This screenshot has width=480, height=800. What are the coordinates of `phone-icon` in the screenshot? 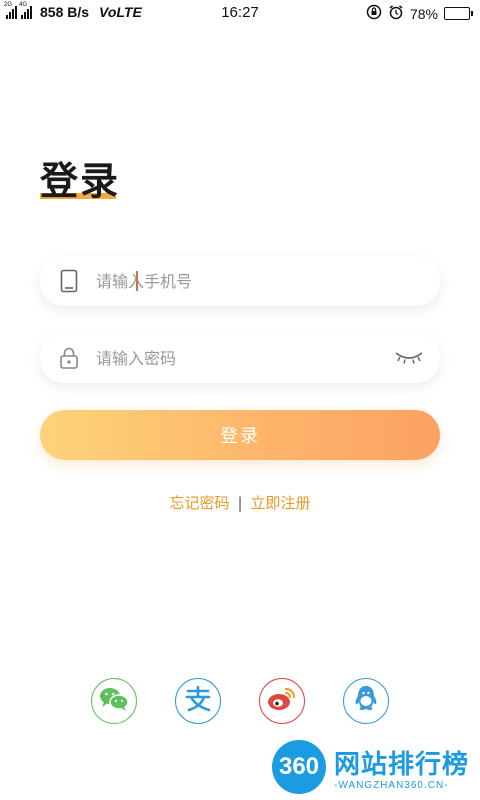 It's located at (69, 281).